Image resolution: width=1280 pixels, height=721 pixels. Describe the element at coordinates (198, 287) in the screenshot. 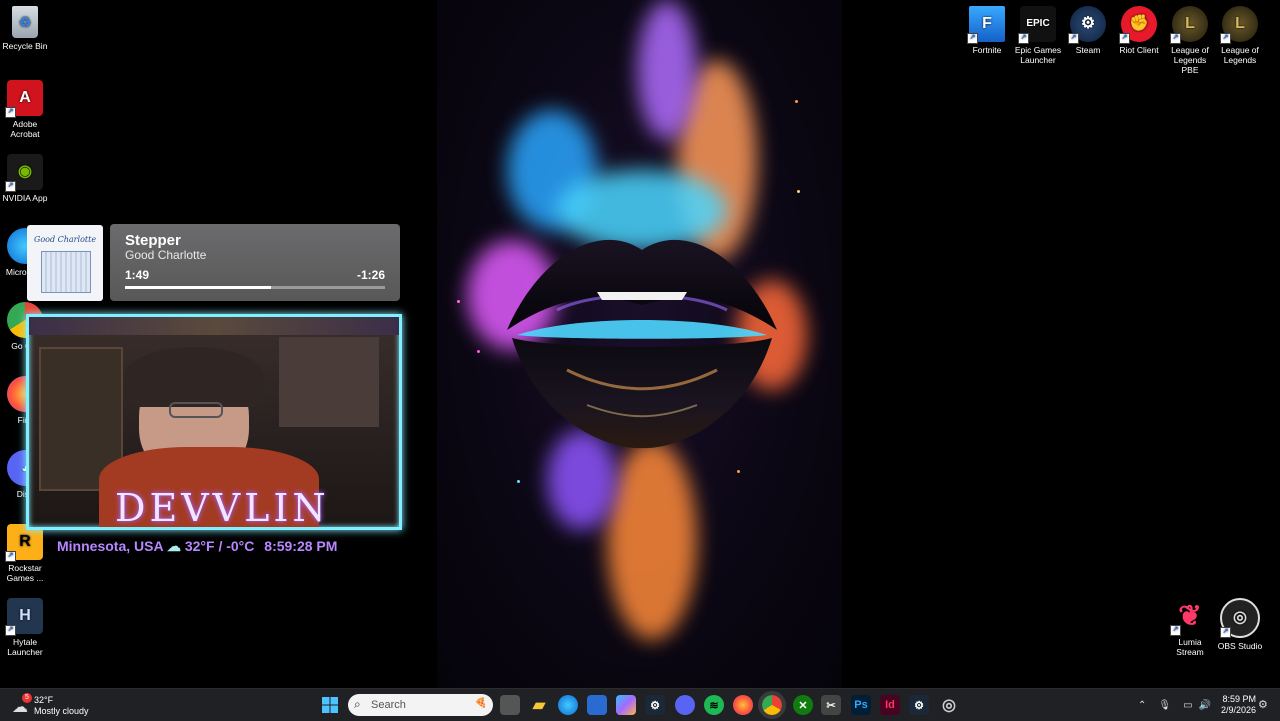

I see `track-progress-fill` at that location.